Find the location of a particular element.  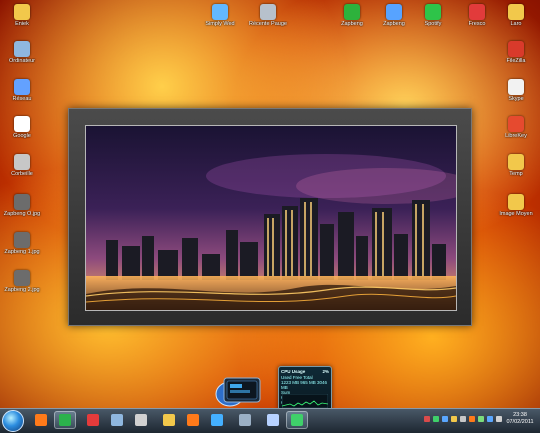

desktop-icon-image-moyen: Image Moyen is located at coordinates (516, 205).